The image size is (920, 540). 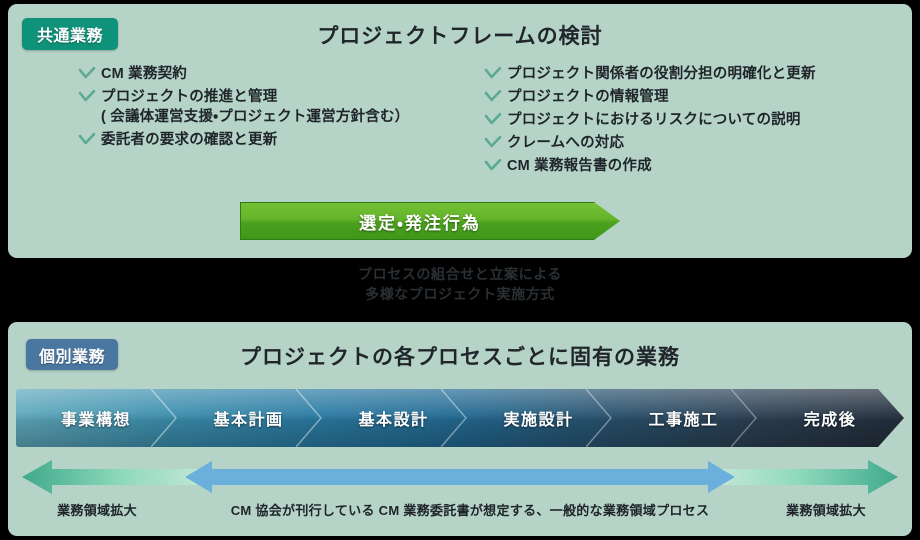 I want to click on list-item: プロジェクトにおけるリスクについての説明, so click(x=694, y=120).